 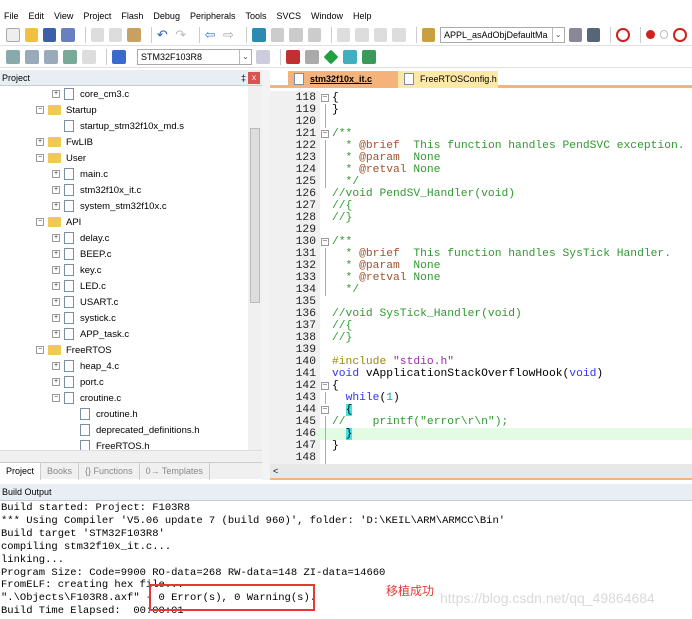 What do you see at coordinates (362, 34) in the screenshot?
I see `unindent-icon` at bounding box center [362, 34].